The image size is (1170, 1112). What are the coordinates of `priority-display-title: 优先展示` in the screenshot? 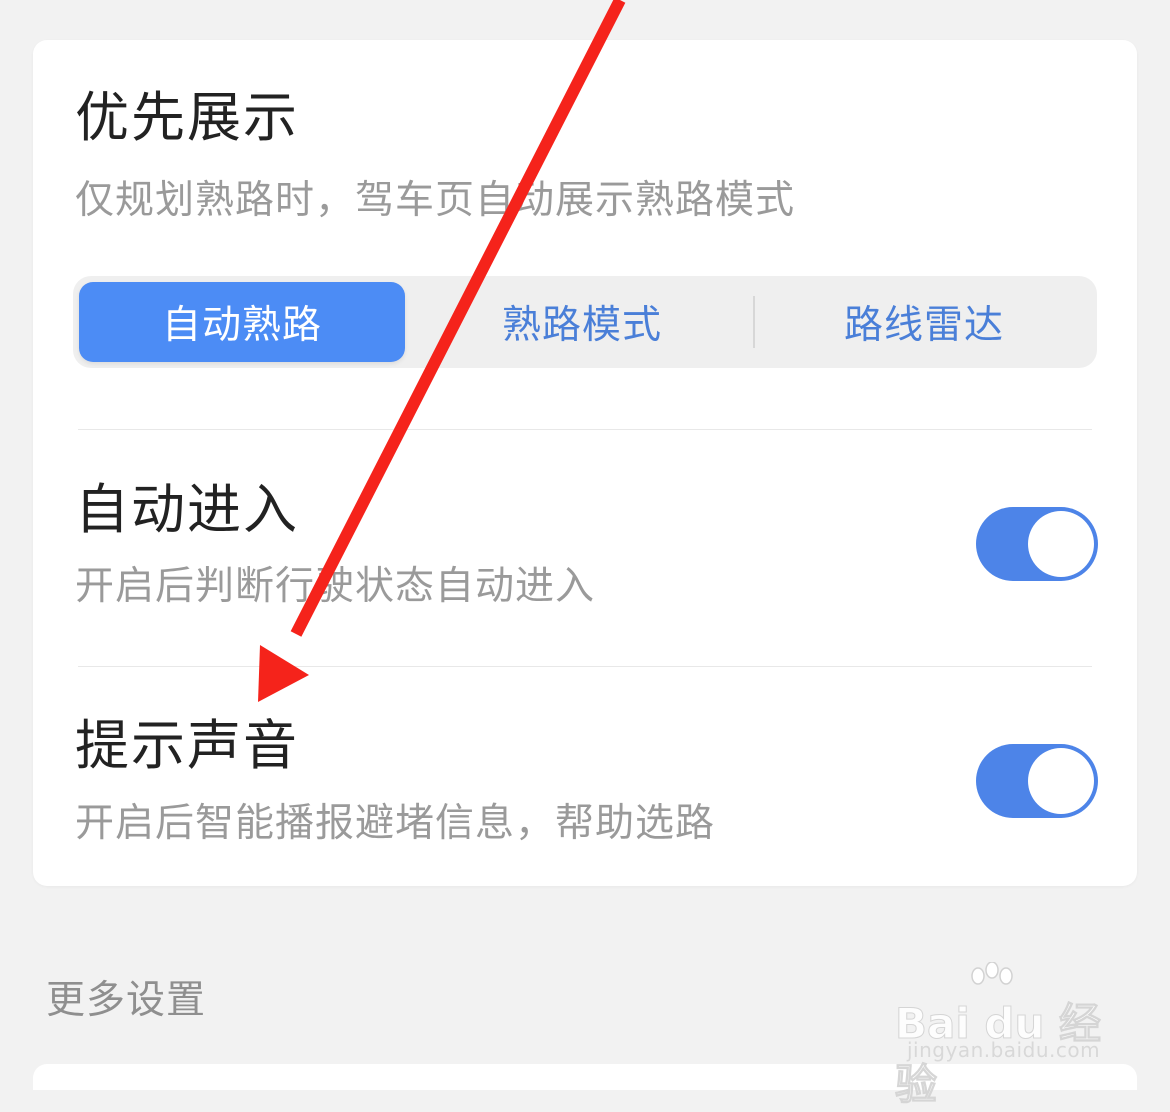 It's located at (187, 117).